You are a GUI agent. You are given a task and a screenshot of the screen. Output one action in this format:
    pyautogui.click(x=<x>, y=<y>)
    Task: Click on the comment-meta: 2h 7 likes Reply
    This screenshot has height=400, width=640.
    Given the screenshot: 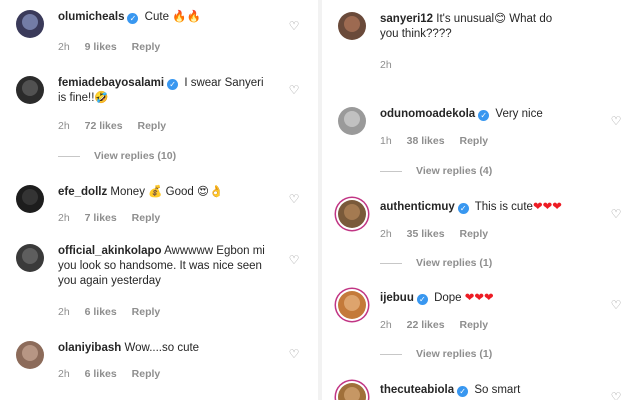 What is the action you would take?
    pyautogui.click(x=115, y=218)
    